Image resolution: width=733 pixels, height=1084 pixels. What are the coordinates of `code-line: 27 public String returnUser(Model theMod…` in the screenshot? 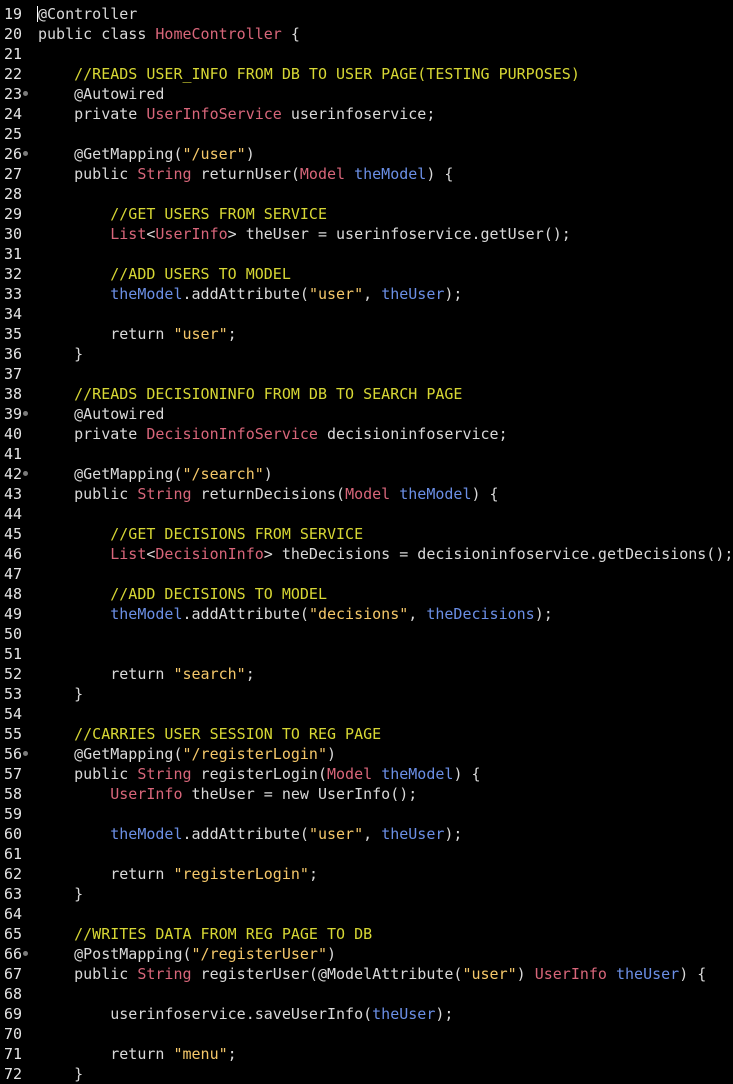 It's located at (366, 174).